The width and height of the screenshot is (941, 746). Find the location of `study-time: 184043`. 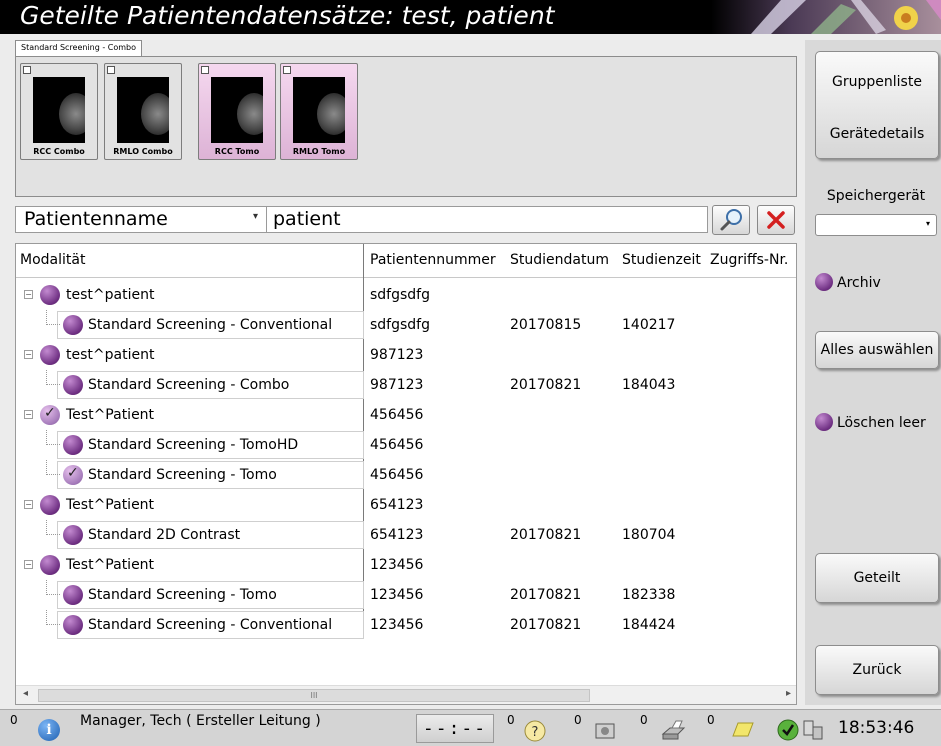

study-time: 184043 is located at coordinates (649, 385).